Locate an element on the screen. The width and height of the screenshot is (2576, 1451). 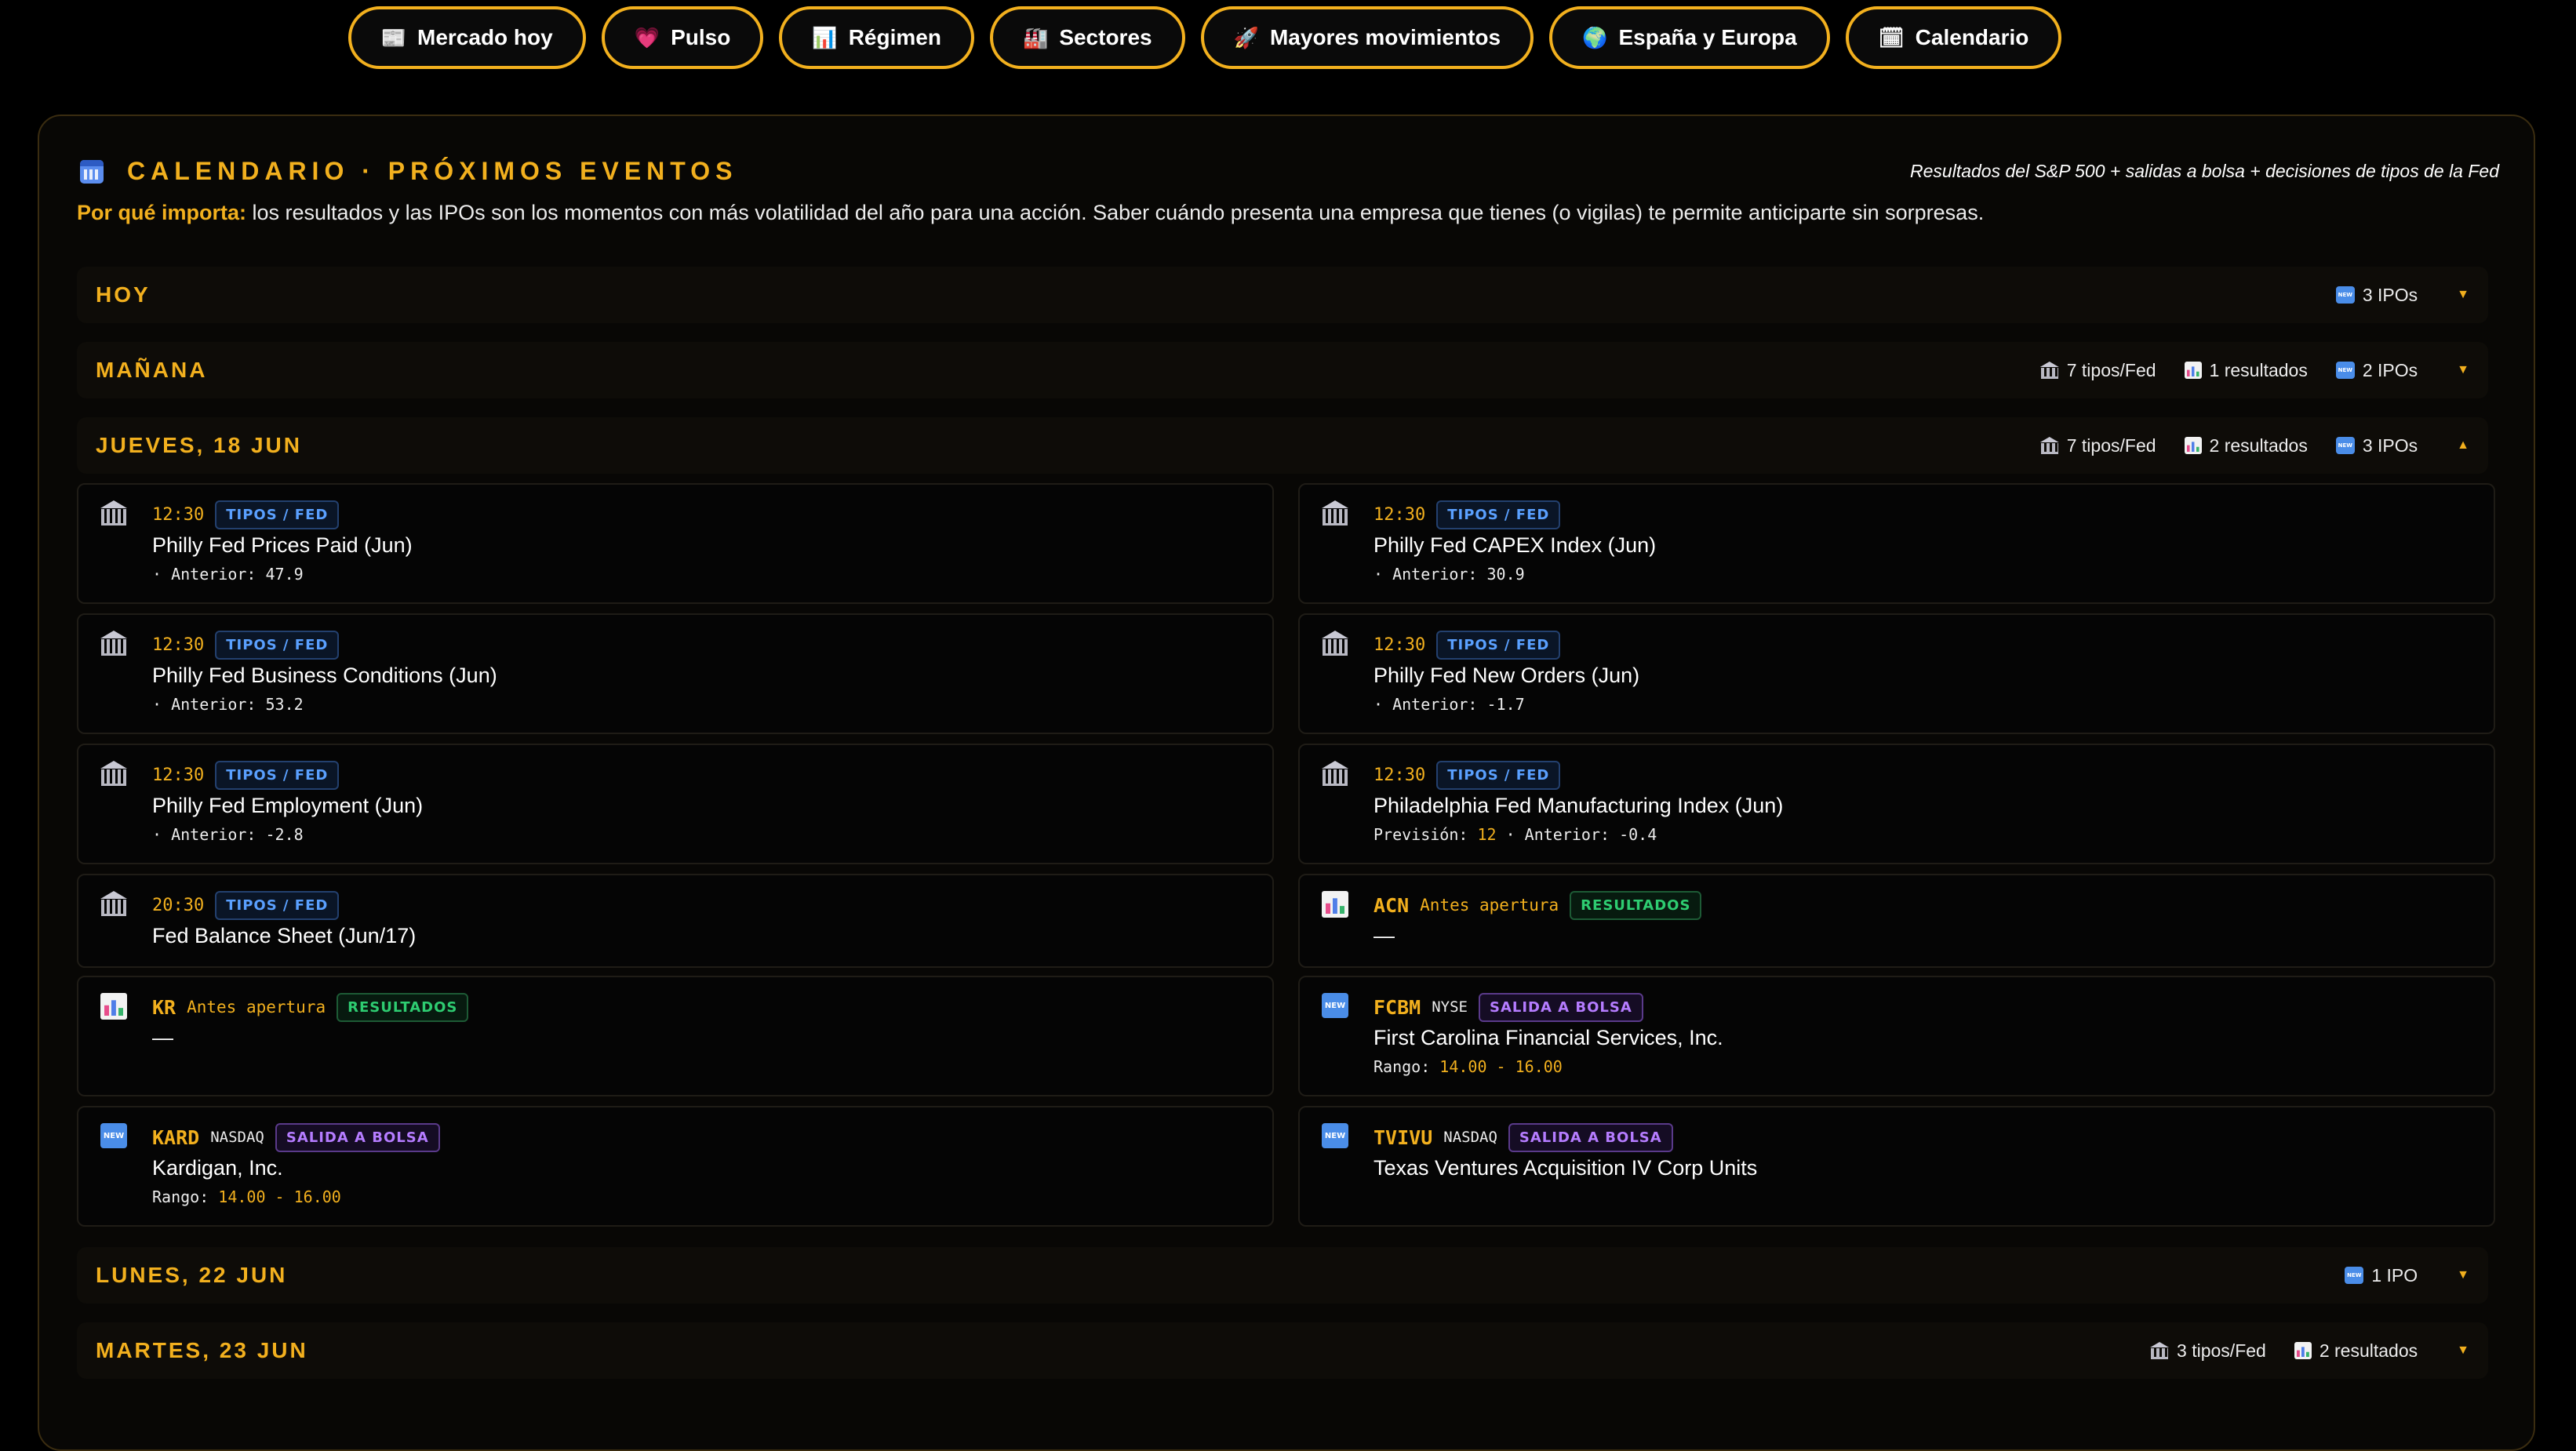
event-title: Texas Ventures Acquisition IV Corp Units is located at coordinates (1566, 1168).